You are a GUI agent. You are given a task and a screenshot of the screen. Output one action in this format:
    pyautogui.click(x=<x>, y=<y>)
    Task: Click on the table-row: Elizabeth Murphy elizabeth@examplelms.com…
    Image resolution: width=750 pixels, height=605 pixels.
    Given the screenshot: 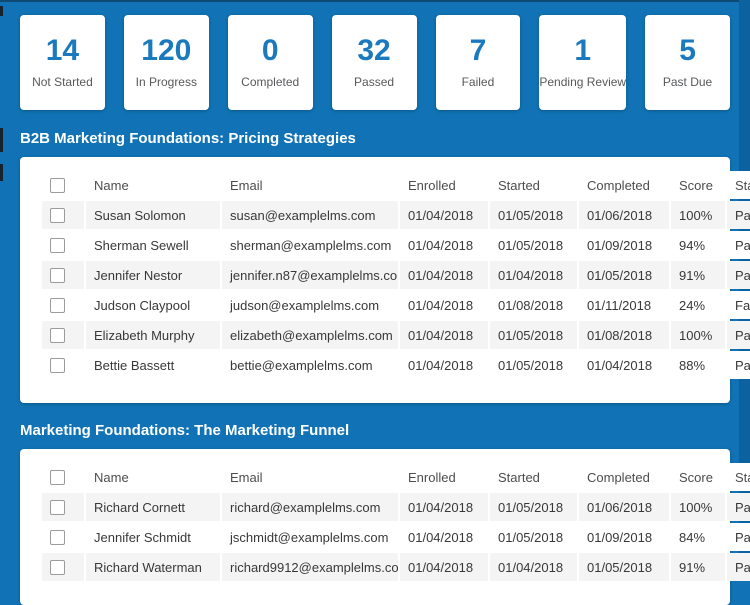 What is the action you would take?
    pyautogui.click(x=396, y=335)
    